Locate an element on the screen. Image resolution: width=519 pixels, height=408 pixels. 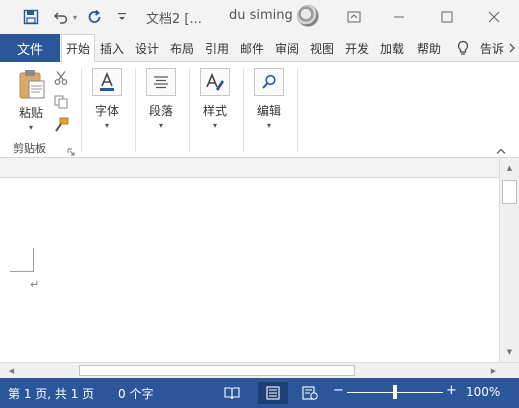
styles-dropdown-icon: ▾ is located at coordinates (214, 125).